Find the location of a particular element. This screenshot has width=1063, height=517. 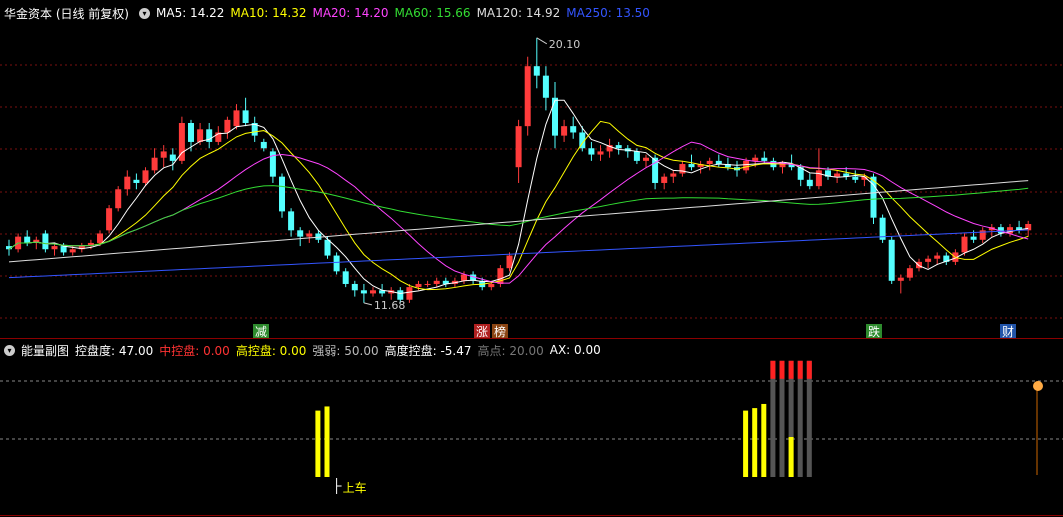

flag-icon is located at coordinates (1038, 386).